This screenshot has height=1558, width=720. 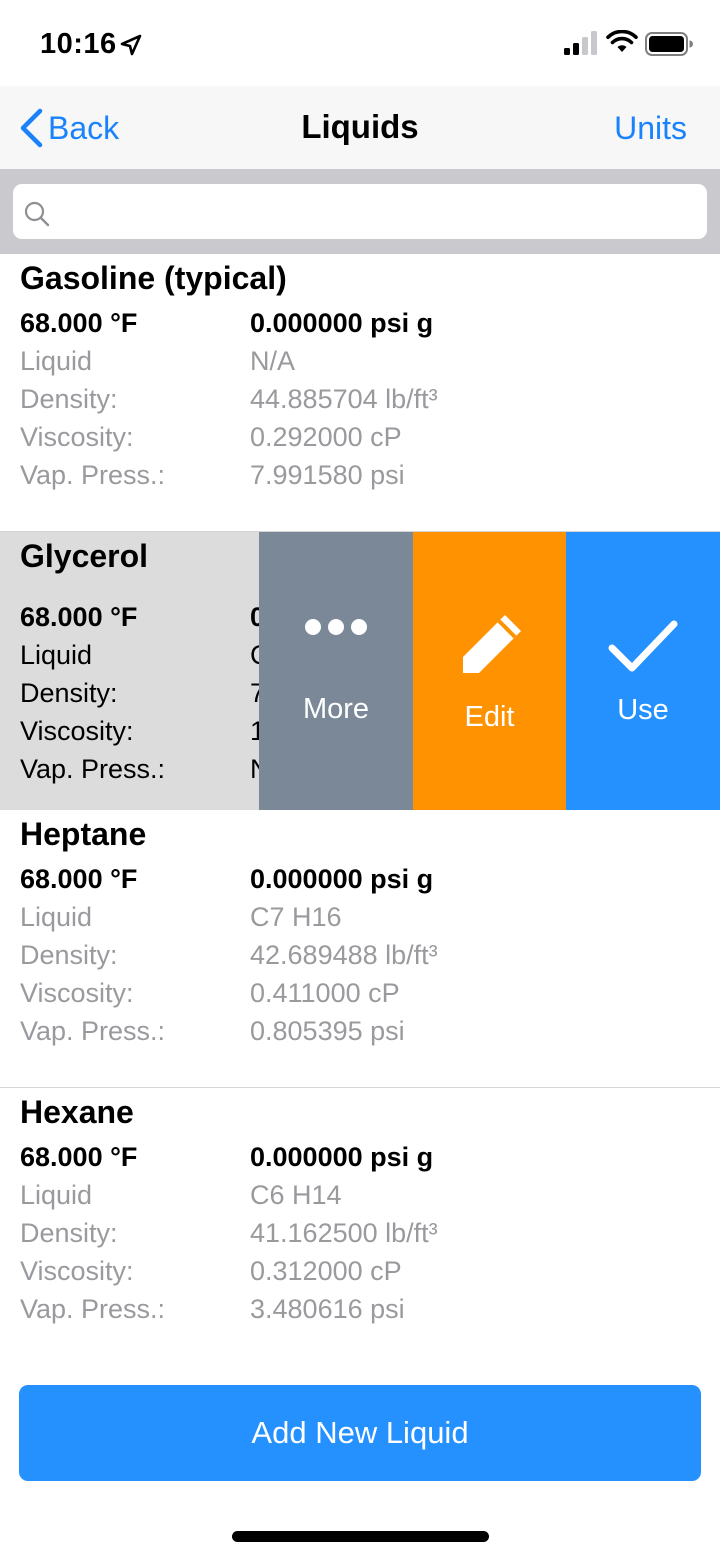 I want to click on ellipsis-icon, so click(x=336, y=626).